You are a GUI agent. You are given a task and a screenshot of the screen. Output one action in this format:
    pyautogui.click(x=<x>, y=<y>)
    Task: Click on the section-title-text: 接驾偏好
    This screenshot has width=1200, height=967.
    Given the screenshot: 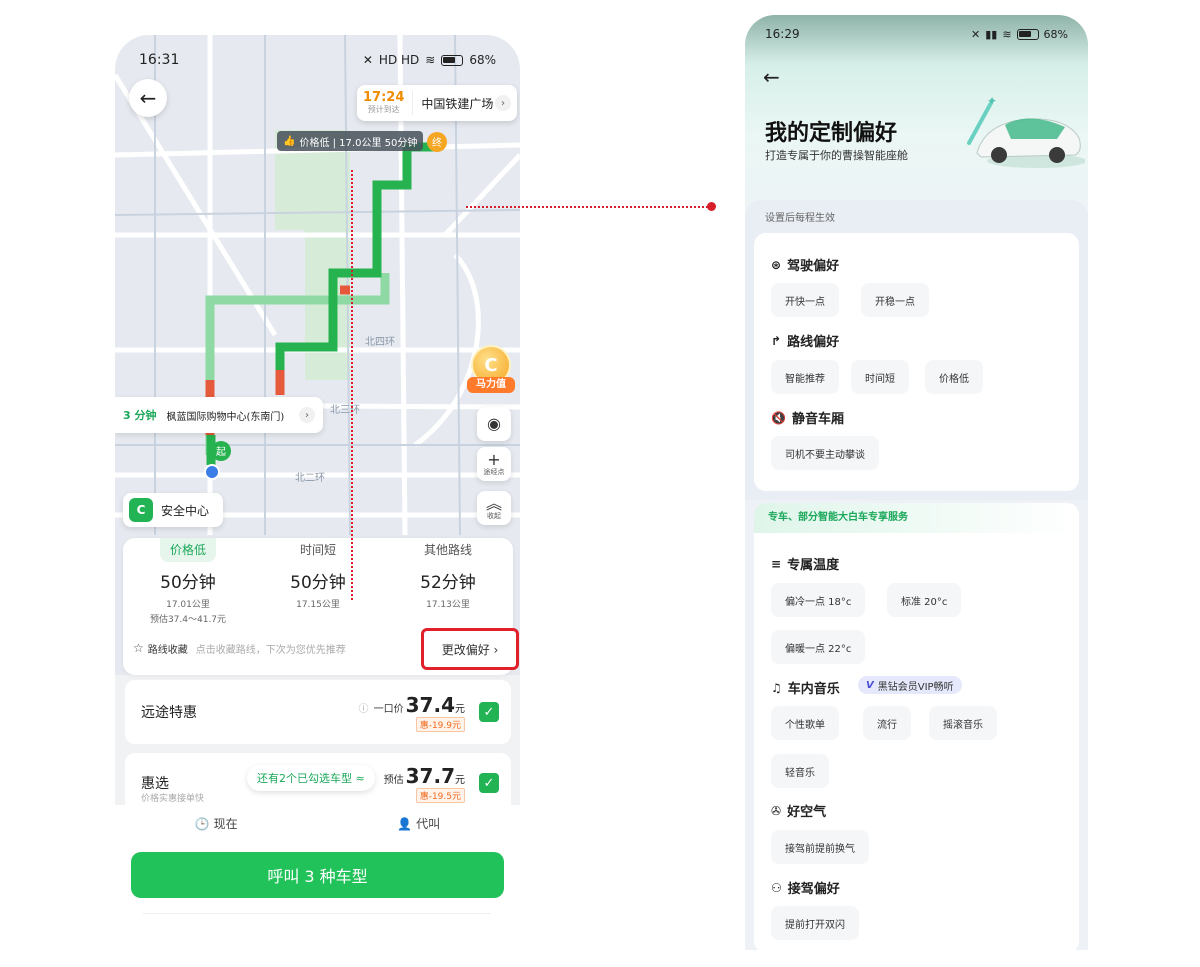 What is the action you would take?
    pyautogui.click(x=813, y=889)
    